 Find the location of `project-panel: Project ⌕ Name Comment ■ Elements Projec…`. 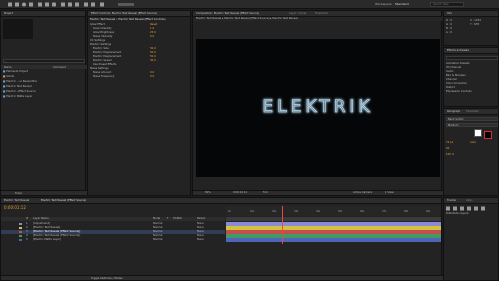

project-panel: Project ⌕ Name Comment ■ Elements Projec… is located at coordinates (43, 103).